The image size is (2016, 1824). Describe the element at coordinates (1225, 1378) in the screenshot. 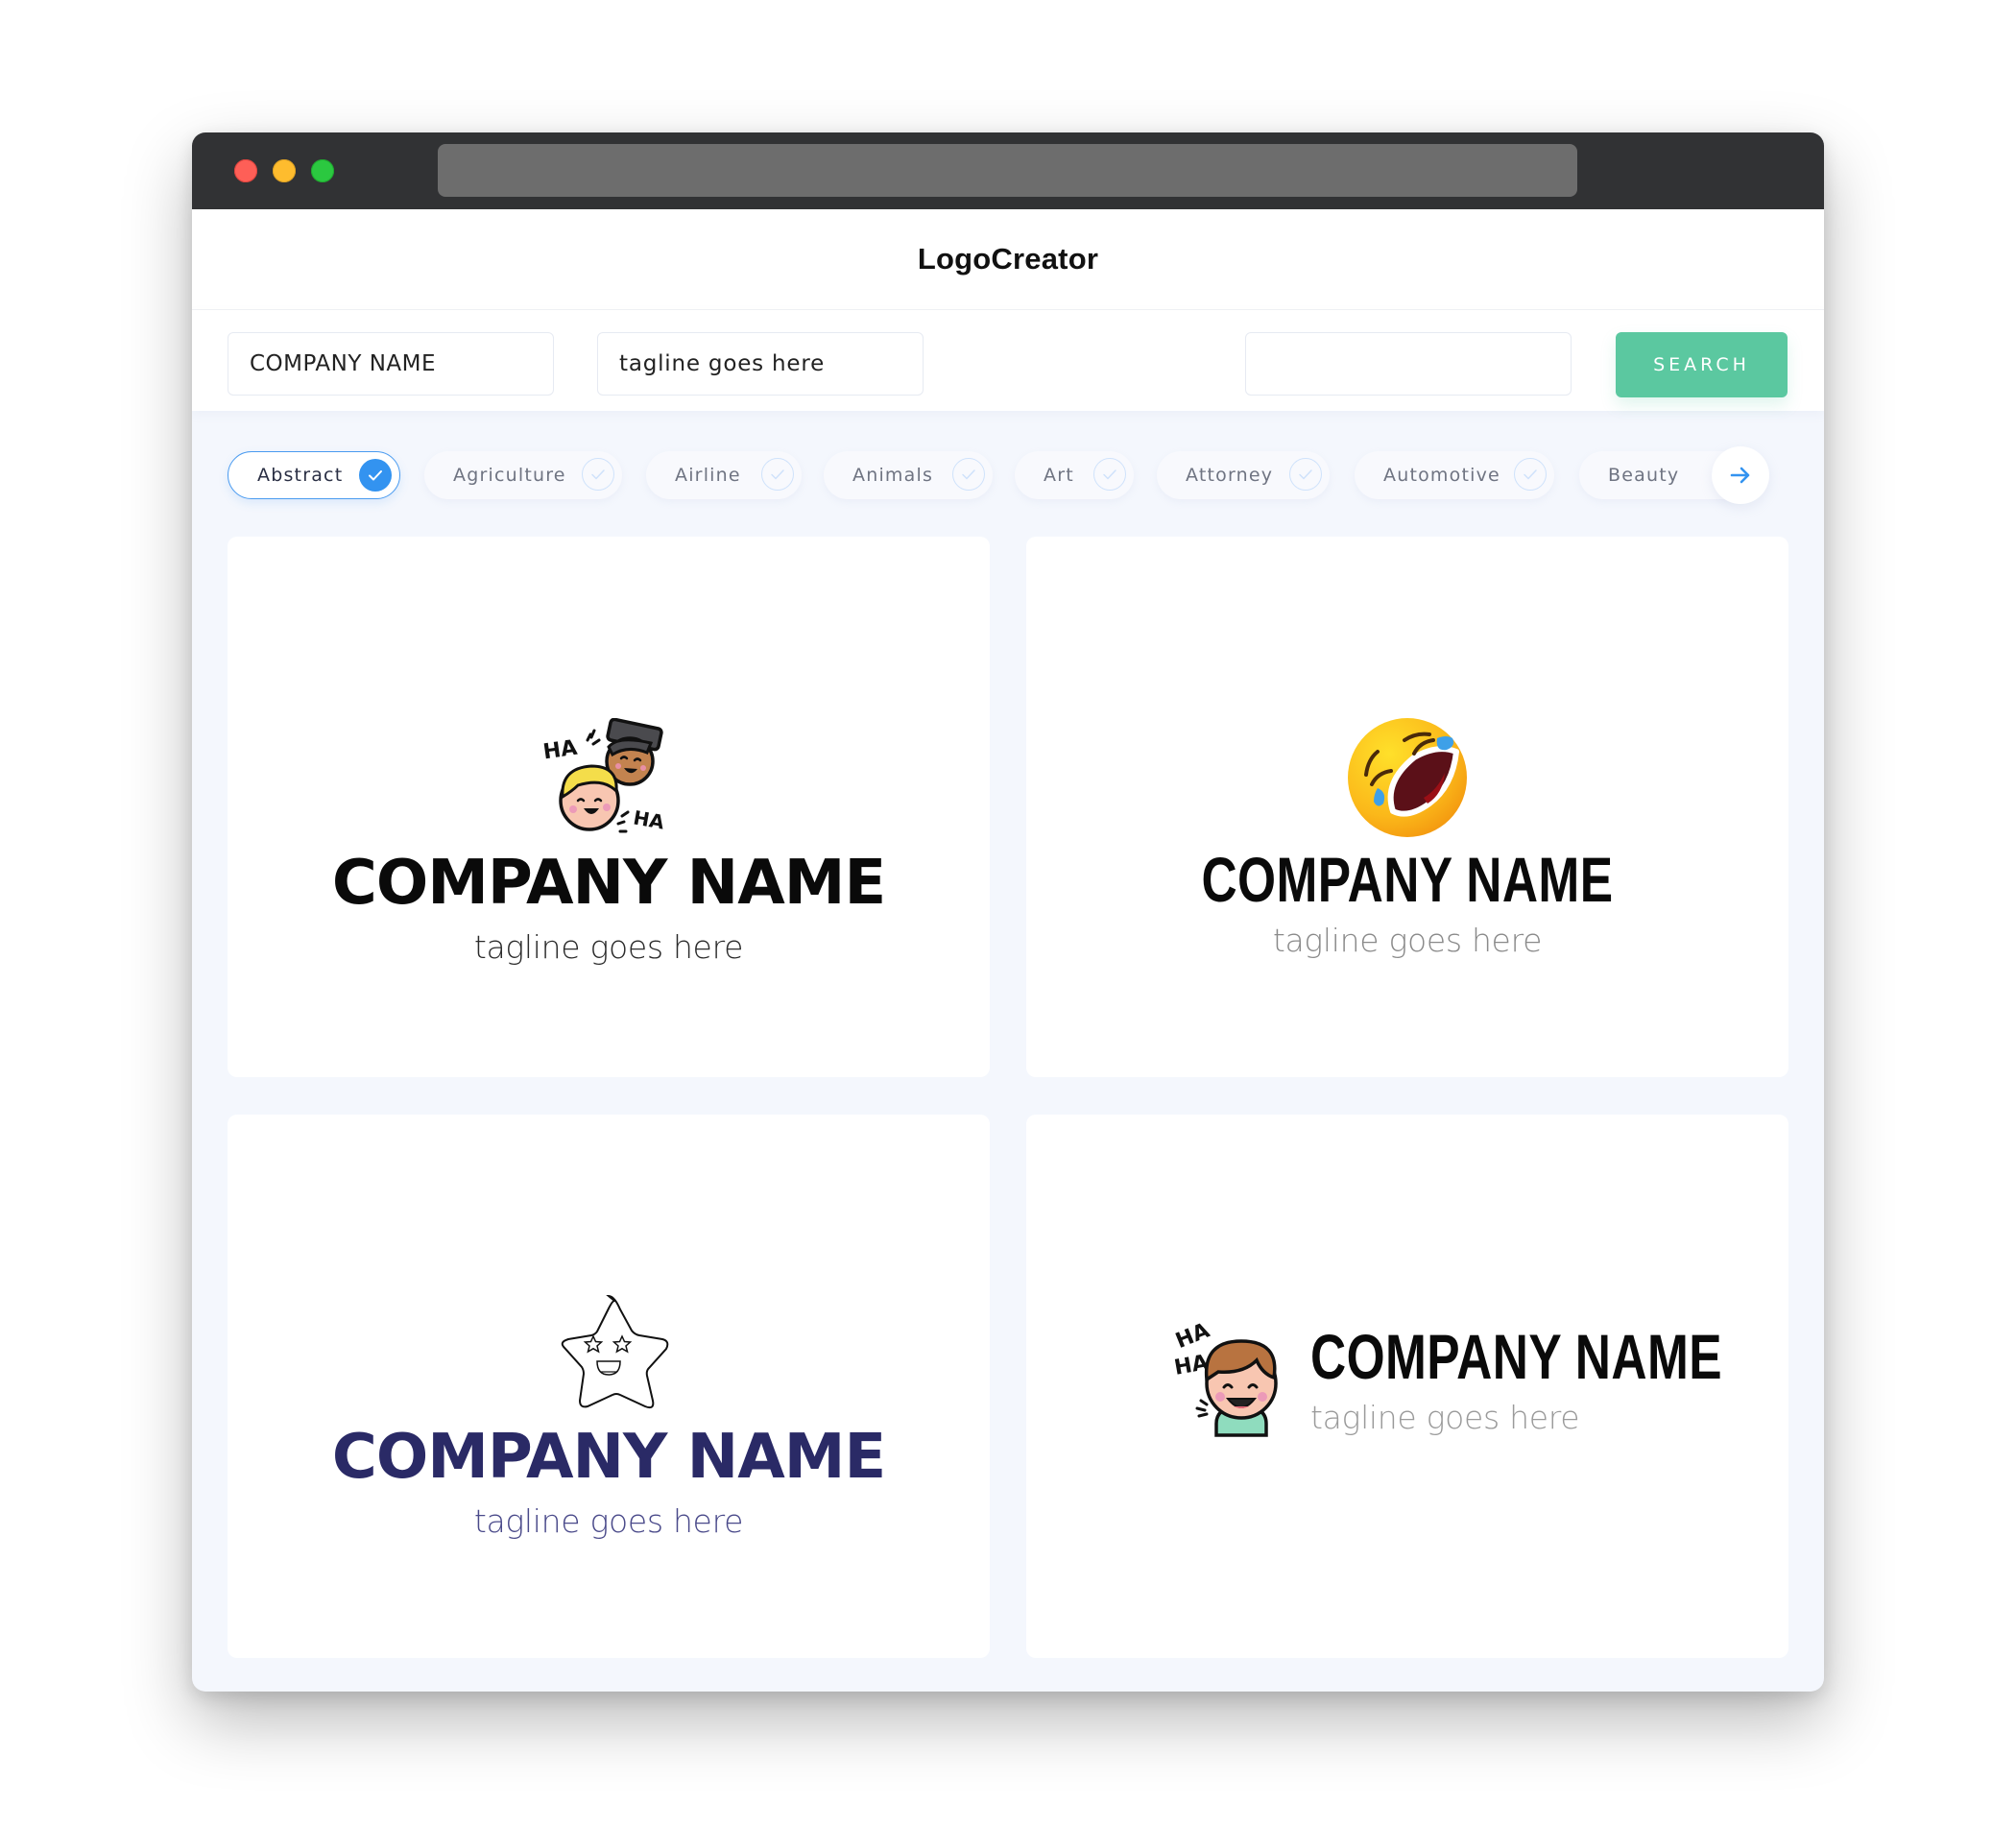

I see `laughing-boy-icon: HA HA` at that location.